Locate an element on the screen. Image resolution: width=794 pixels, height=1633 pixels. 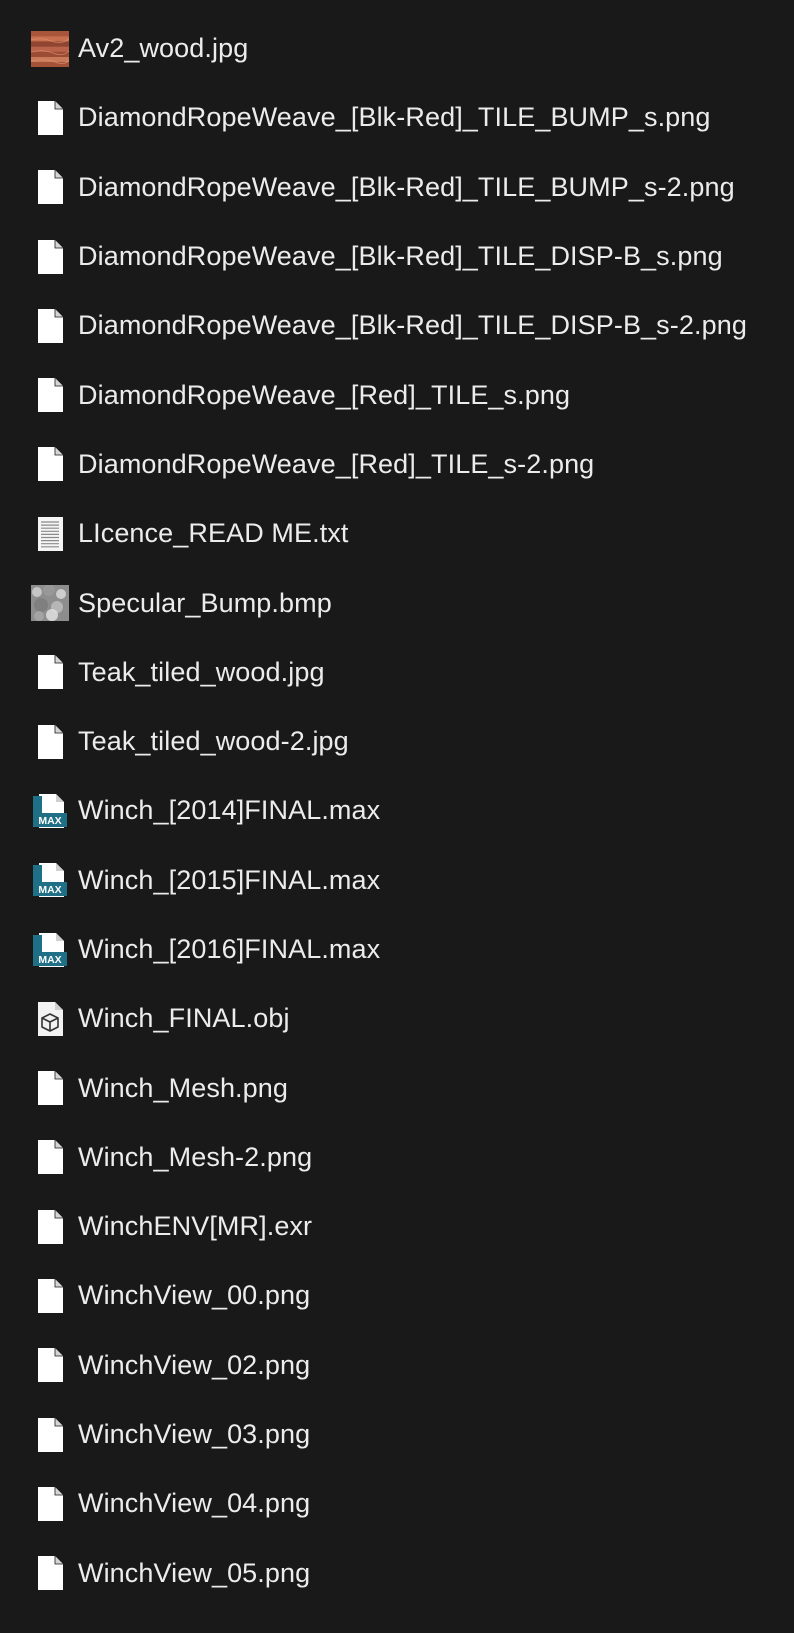
file-row: Teak_tiled_wood.jpg is located at coordinates (397, 672).